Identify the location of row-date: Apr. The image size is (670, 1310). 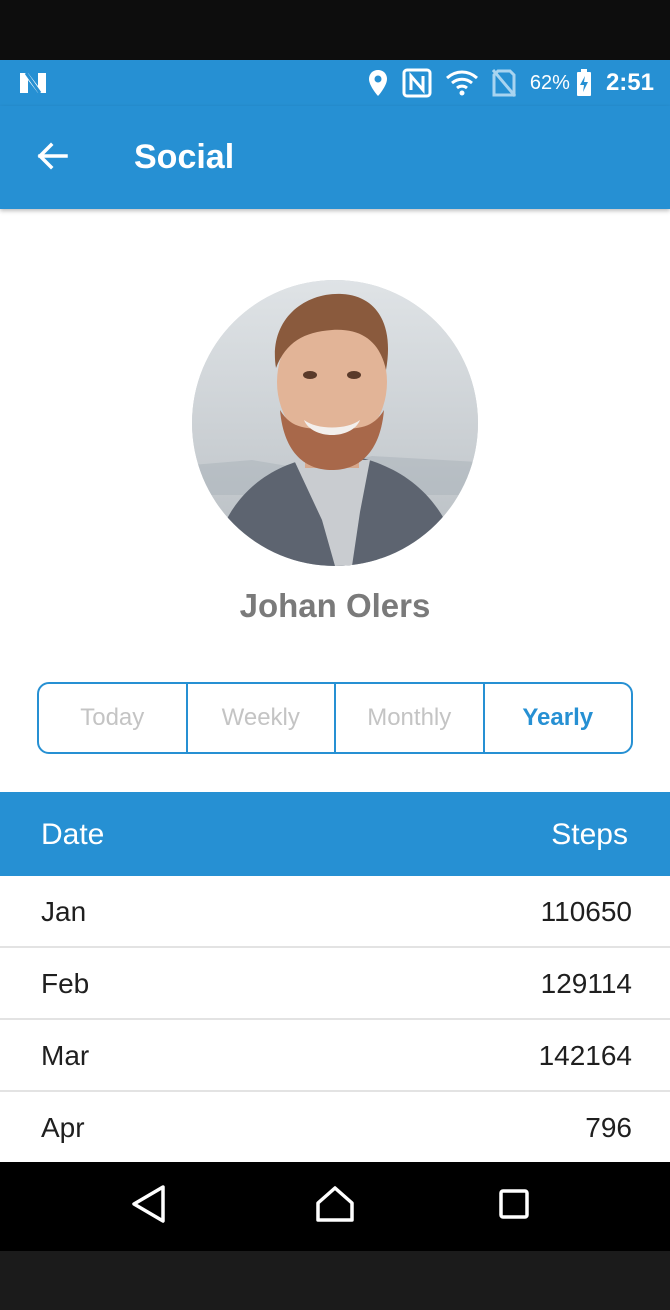
(63, 1127).